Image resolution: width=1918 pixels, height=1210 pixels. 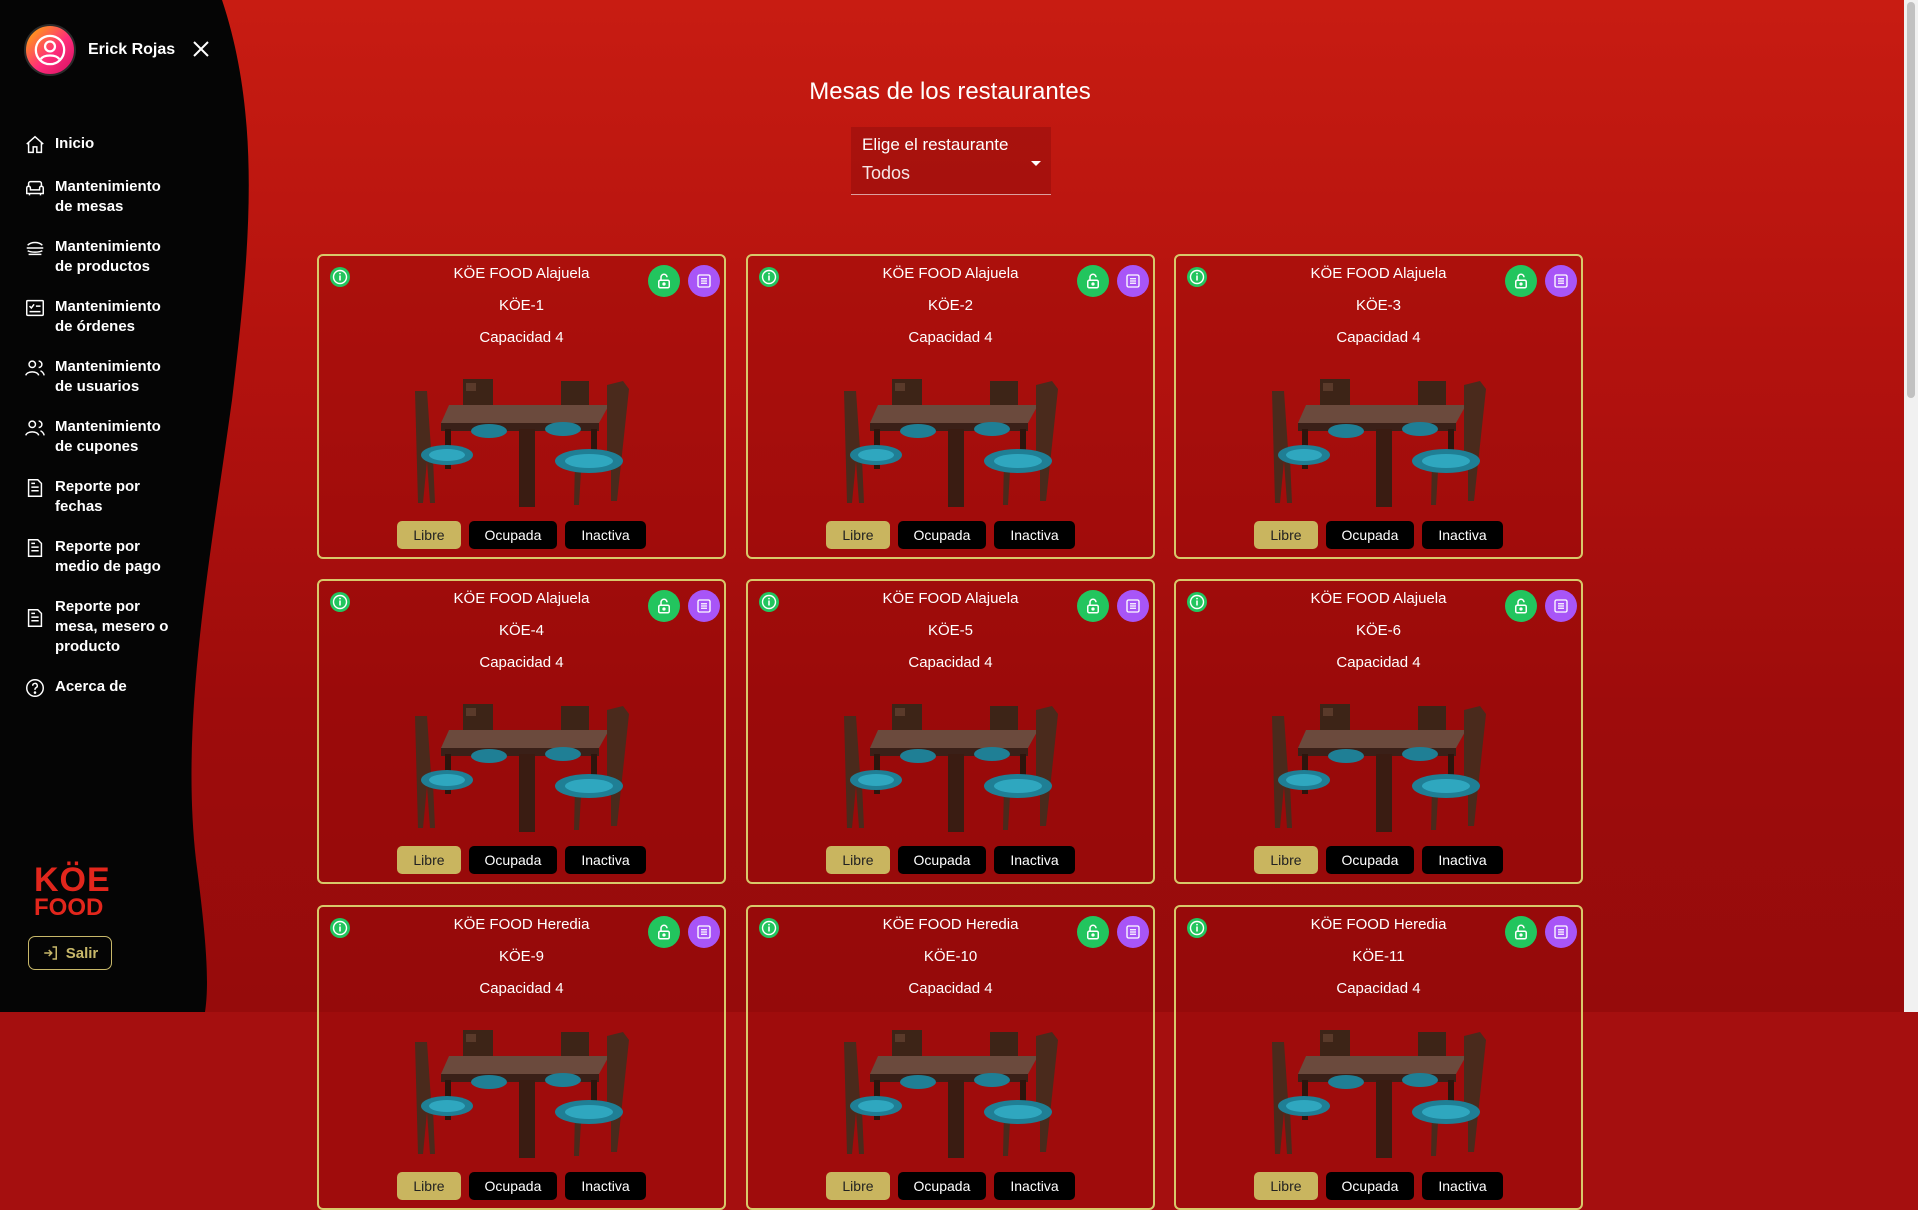 I want to click on logout-button: Salir, so click(x=70, y=953).